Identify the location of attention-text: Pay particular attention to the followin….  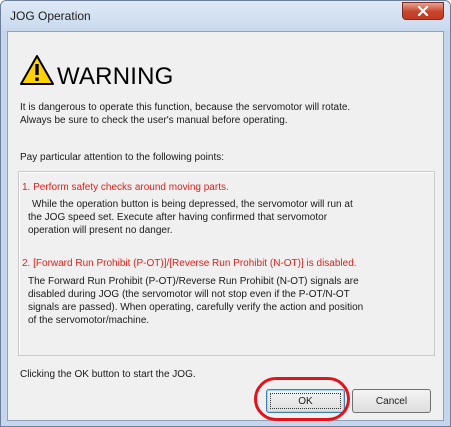
(122, 157).